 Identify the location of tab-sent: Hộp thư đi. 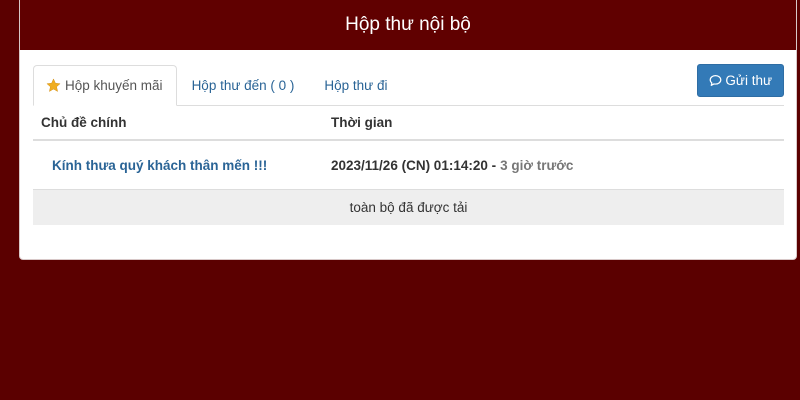
(355, 85).